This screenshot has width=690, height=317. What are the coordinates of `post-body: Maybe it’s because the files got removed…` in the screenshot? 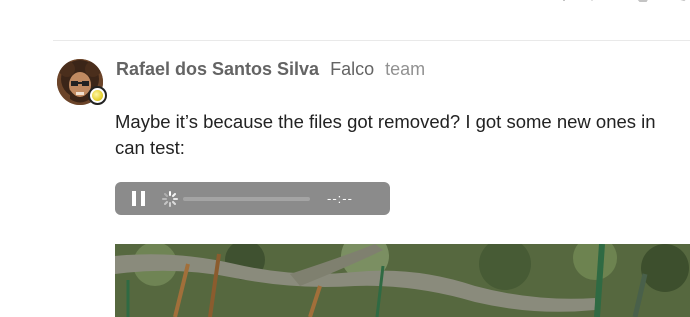 It's located at (402, 135).